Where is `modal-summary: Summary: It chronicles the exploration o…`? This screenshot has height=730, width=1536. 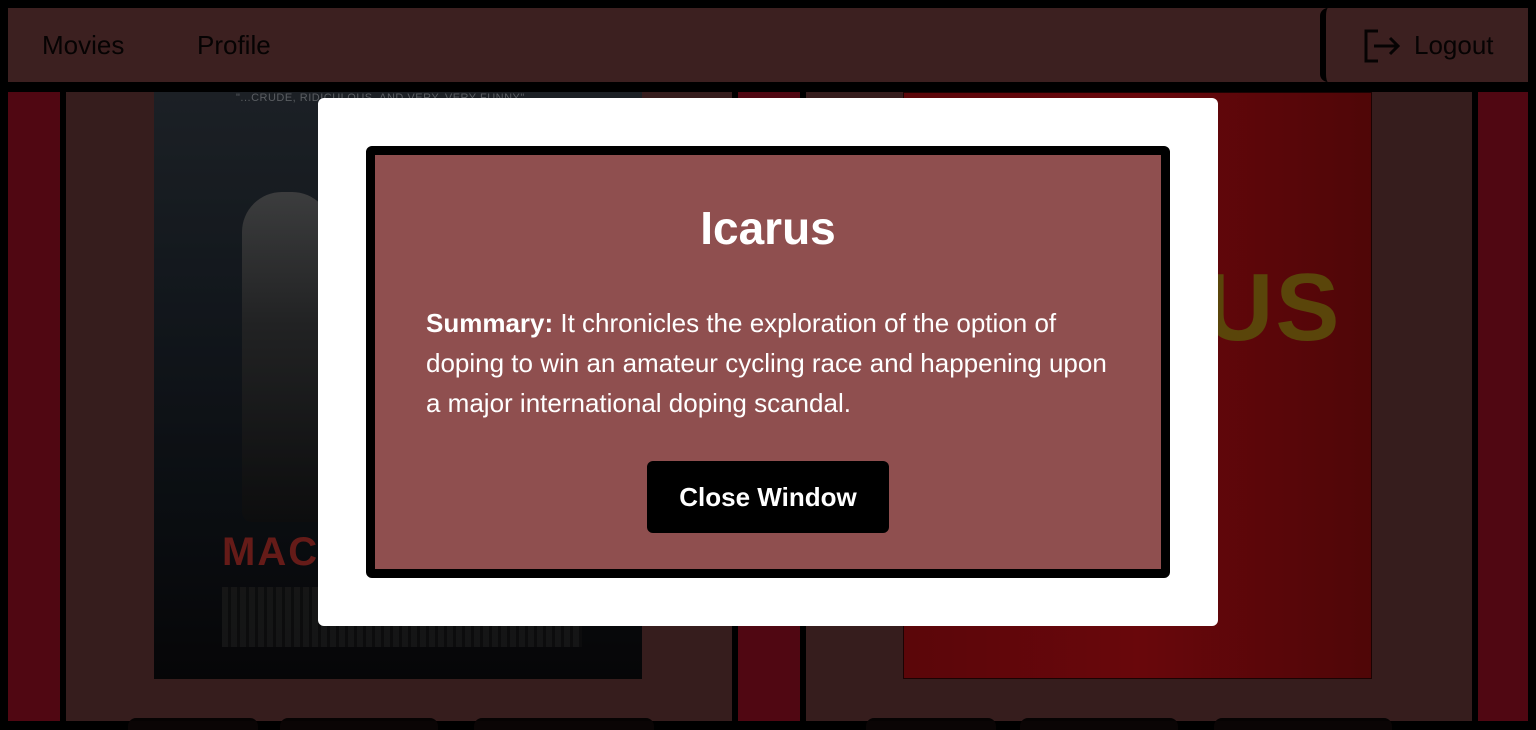 modal-summary: Summary: It chronicles the exploration o… is located at coordinates (776, 363).